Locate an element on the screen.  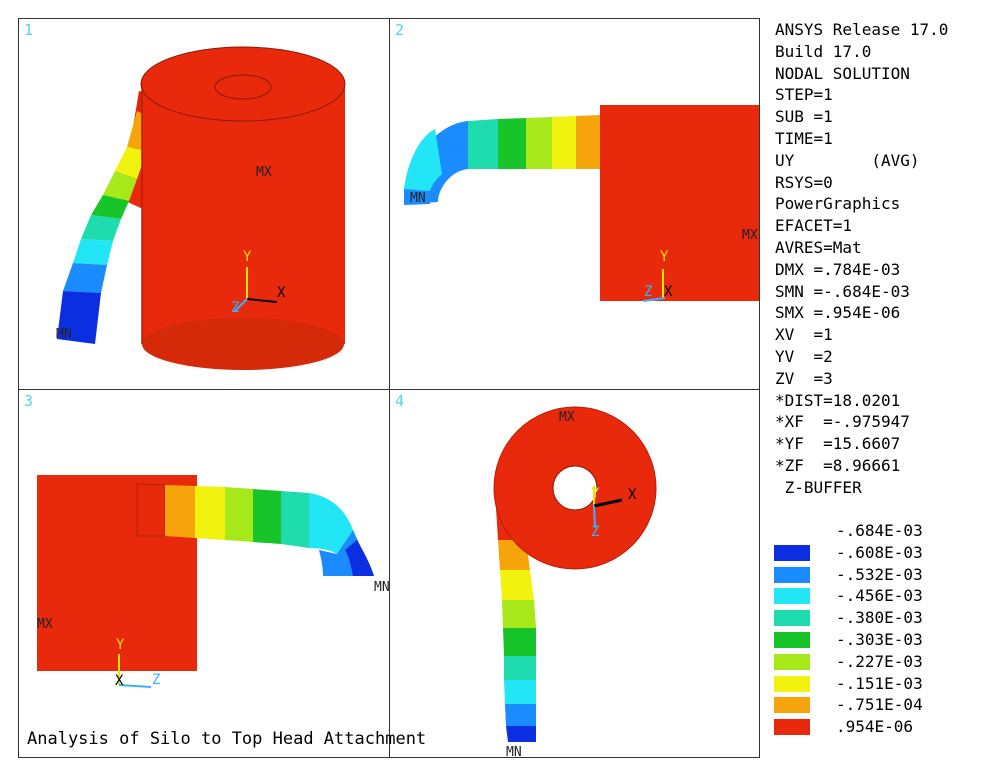
legend-row: -.380E-03 is located at coordinates (885, 618).